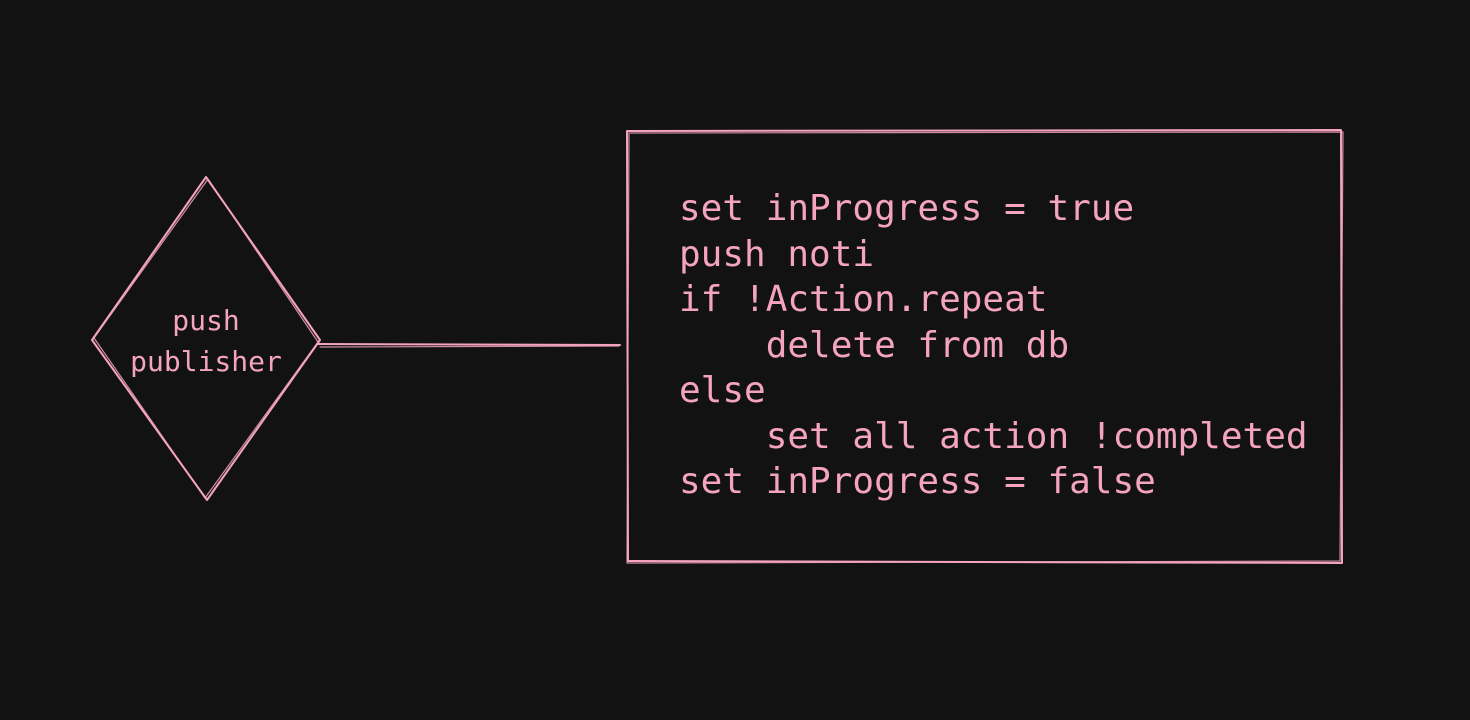 The width and height of the screenshot is (1470, 720). What do you see at coordinates (917, 481) in the screenshot?
I see `code-line: set inProgress = false` at bounding box center [917, 481].